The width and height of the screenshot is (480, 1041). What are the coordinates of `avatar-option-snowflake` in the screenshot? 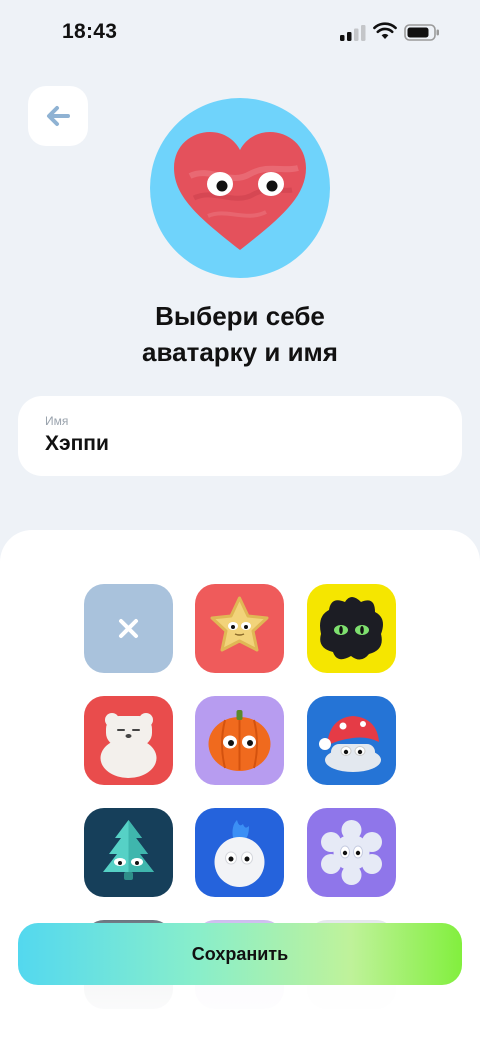 It's located at (351, 852).